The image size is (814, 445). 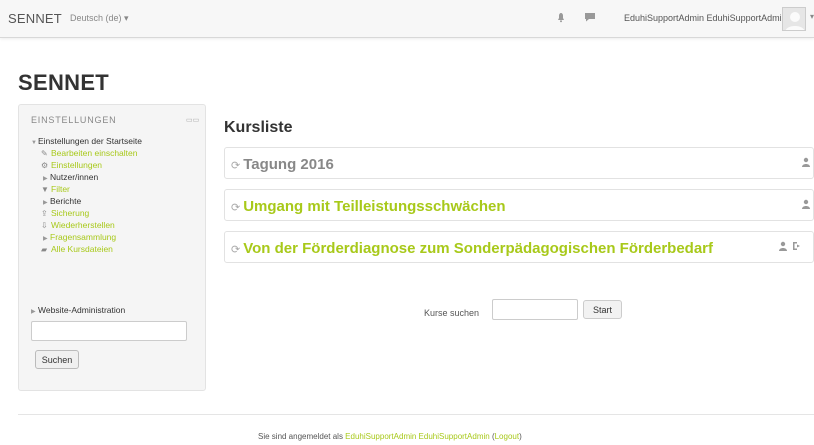 What do you see at coordinates (44, 225) in the screenshot?
I see `restore-icon: ⇩` at bounding box center [44, 225].